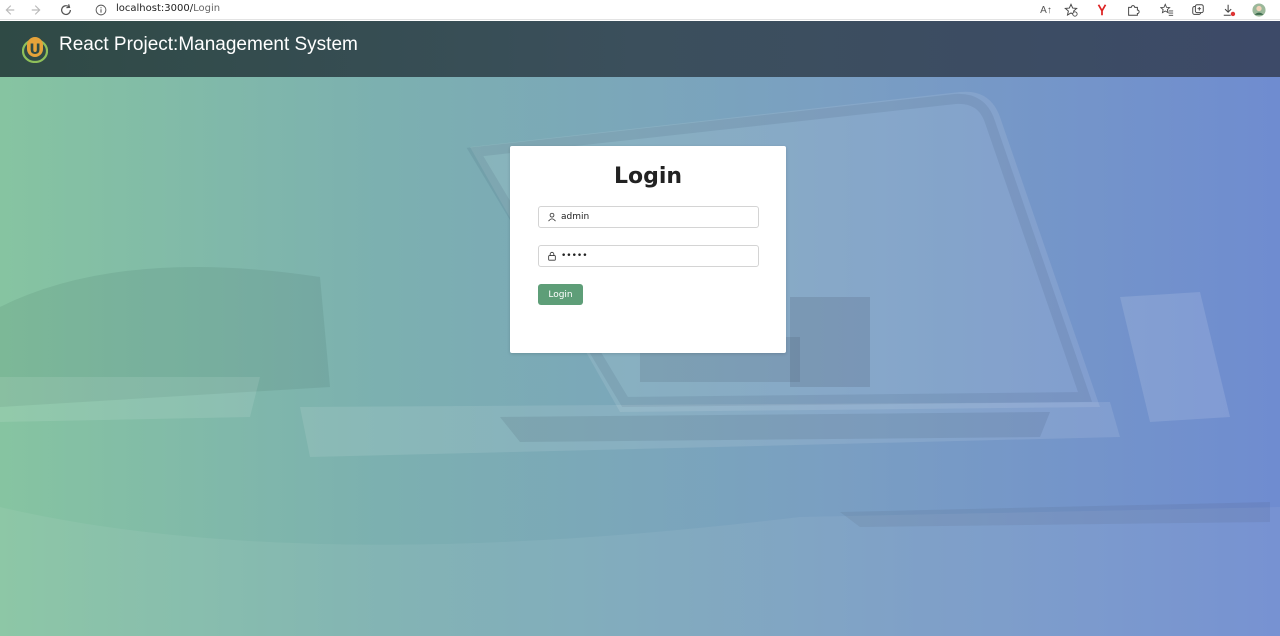  I want to click on logo-icon: U, so click(35, 48).